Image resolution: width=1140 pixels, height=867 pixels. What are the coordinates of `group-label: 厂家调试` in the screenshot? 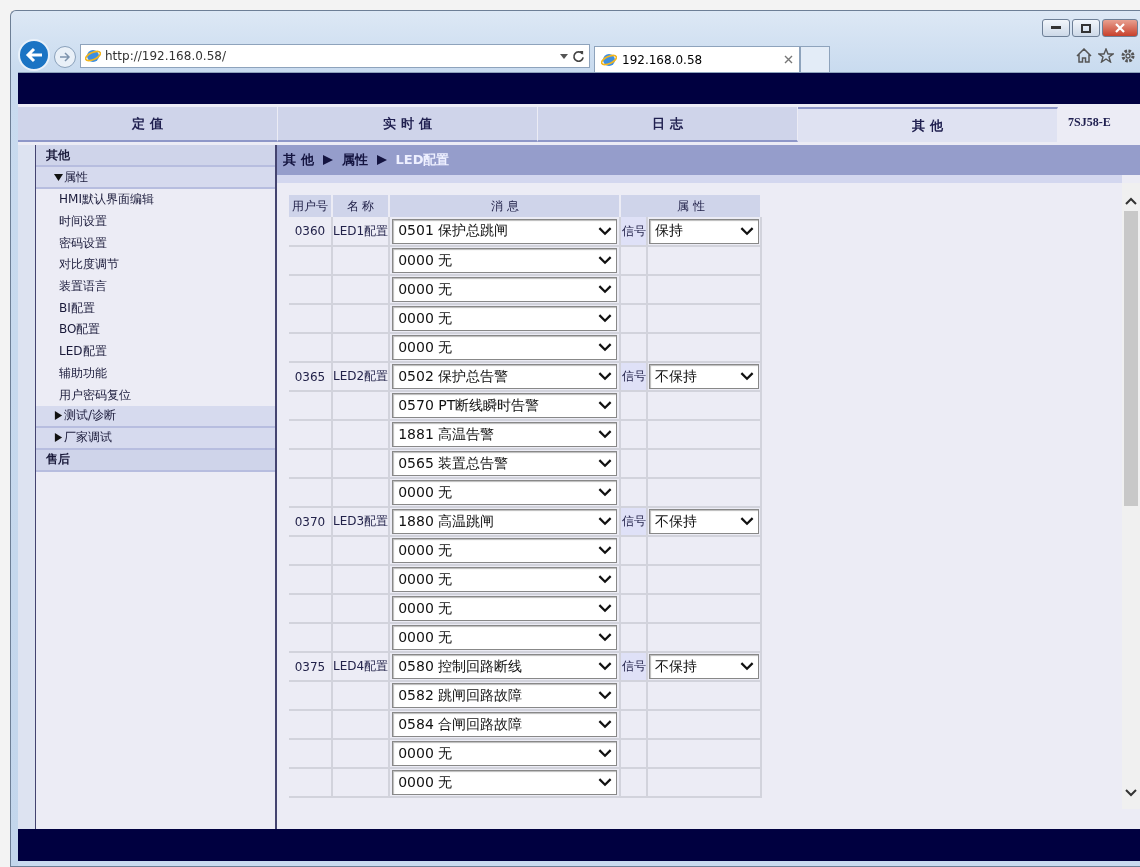 It's located at (88, 438).